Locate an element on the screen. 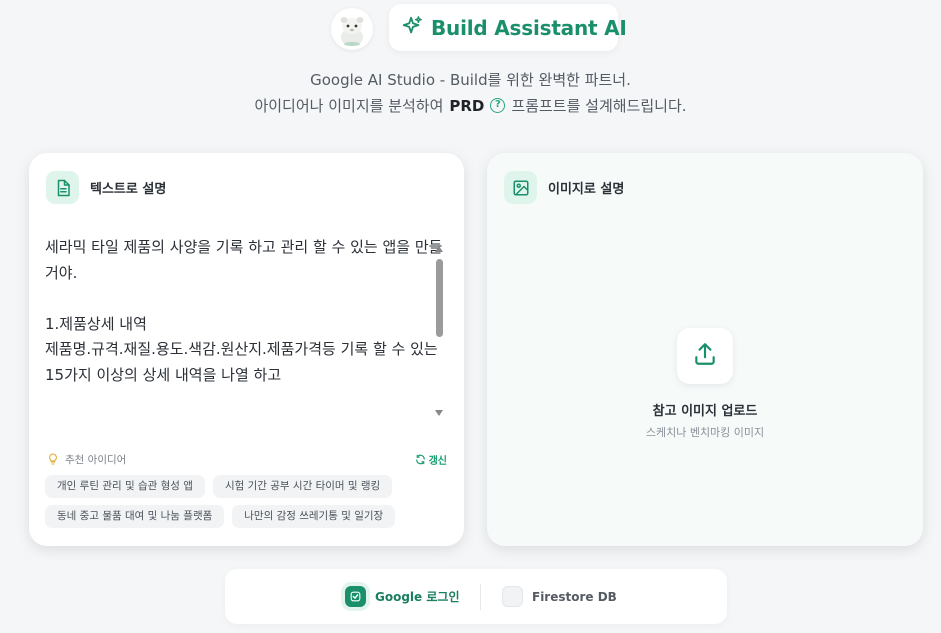  check-icon is located at coordinates (355, 596).